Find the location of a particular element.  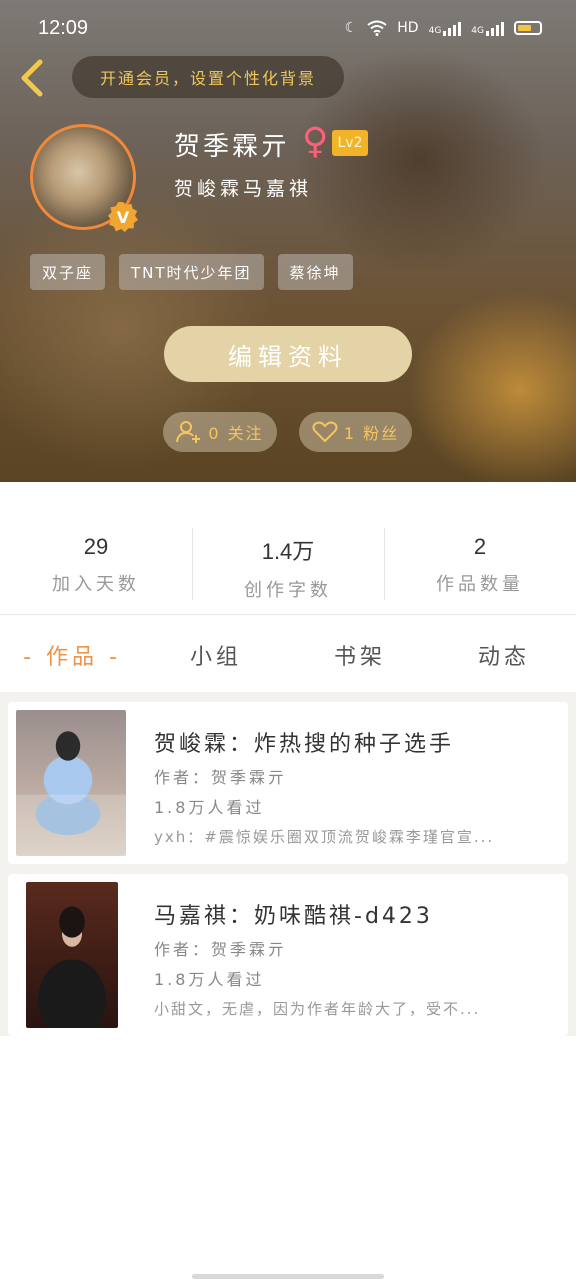

signal-2: 4G is located at coordinates (487, 28).